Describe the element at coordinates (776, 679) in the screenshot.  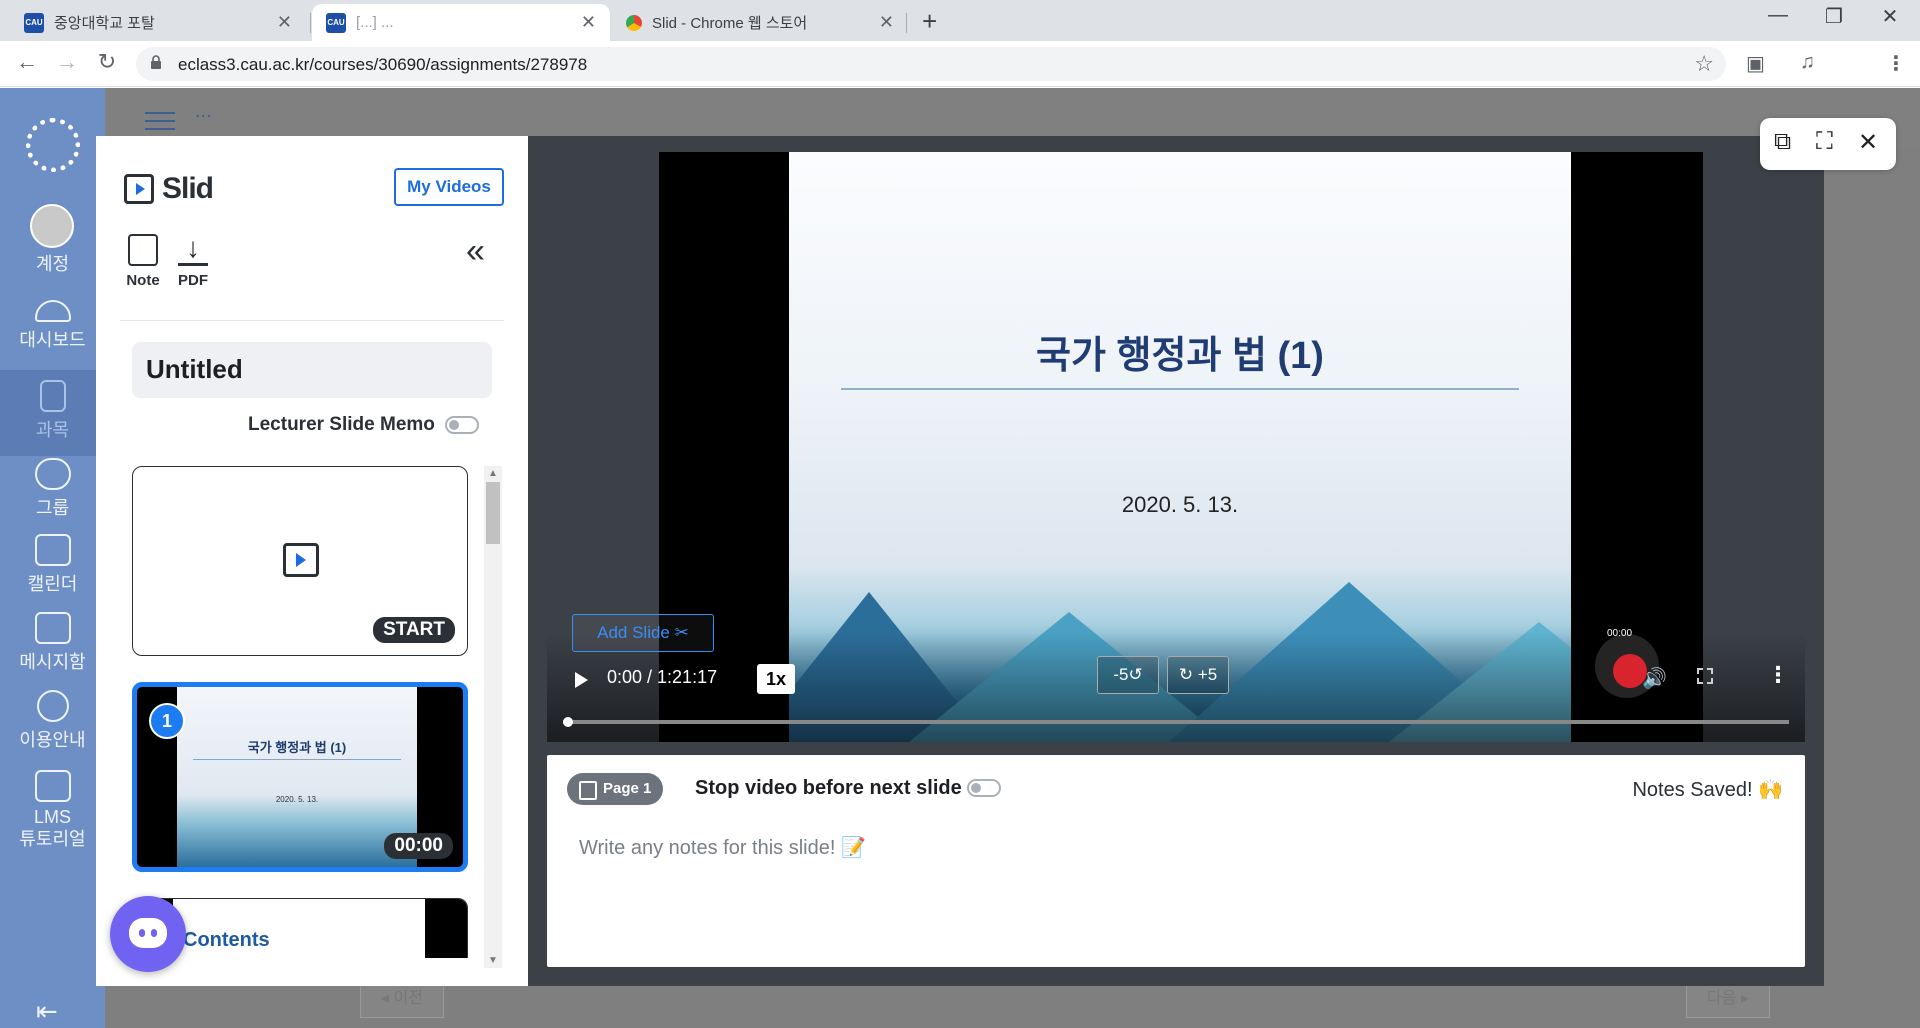
I see `playback-speed-button: 1x` at that location.